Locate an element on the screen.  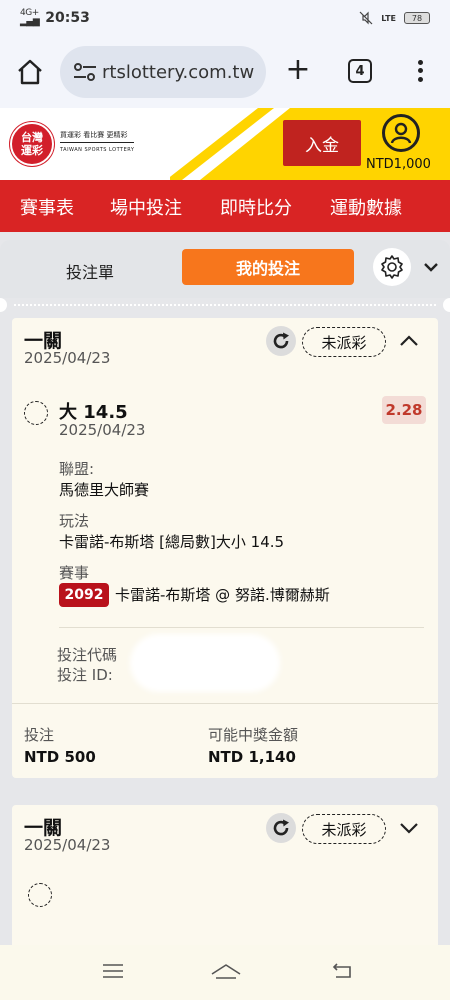
league-value: 馬德里大師賽 is located at coordinates (104, 490).